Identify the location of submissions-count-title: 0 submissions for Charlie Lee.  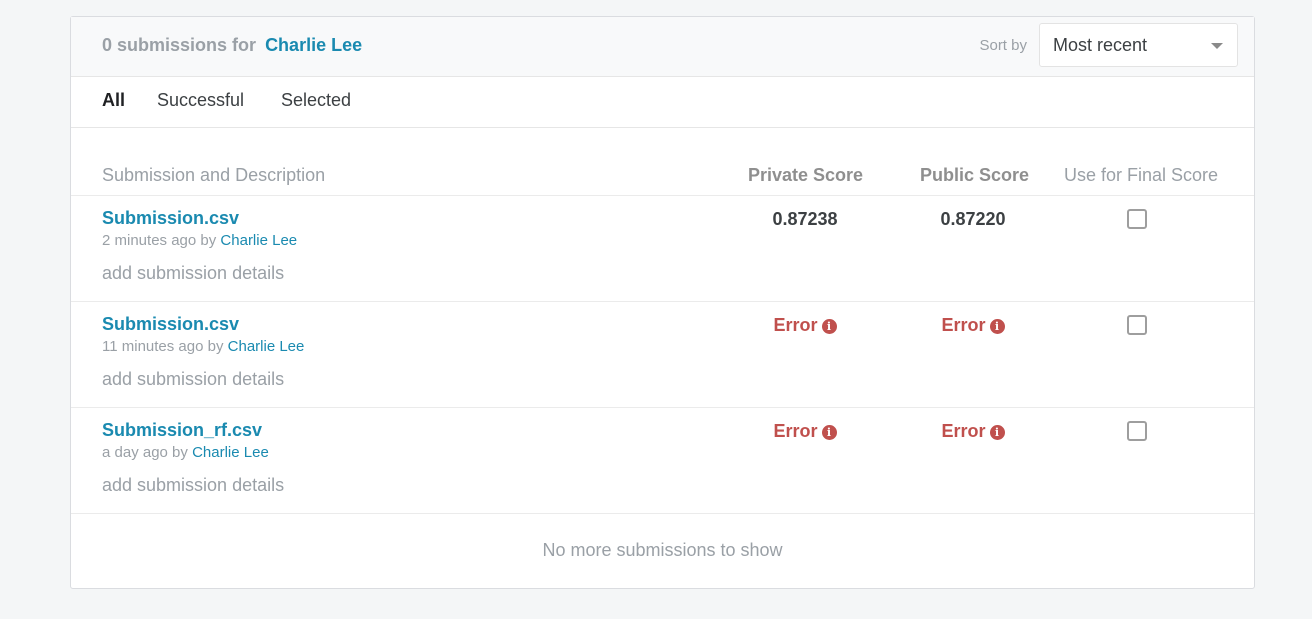
(232, 45).